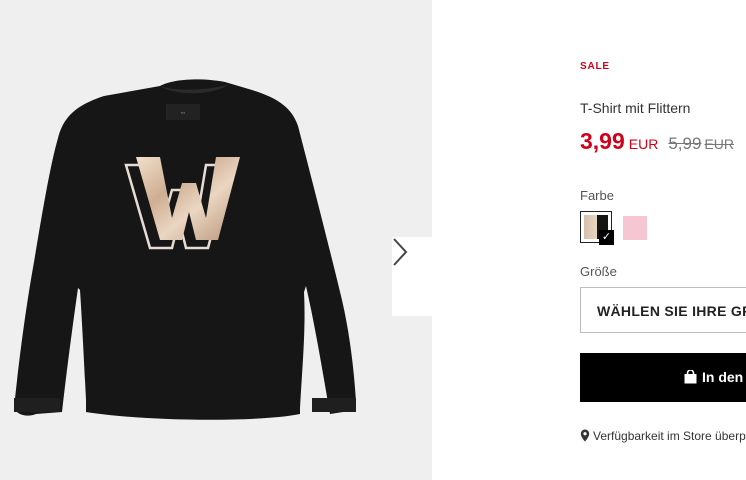 Image resolution: width=746 pixels, height=480 pixels. What do you see at coordinates (685, 143) in the screenshot?
I see `old-price: 5,99` at bounding box center [685, 143].